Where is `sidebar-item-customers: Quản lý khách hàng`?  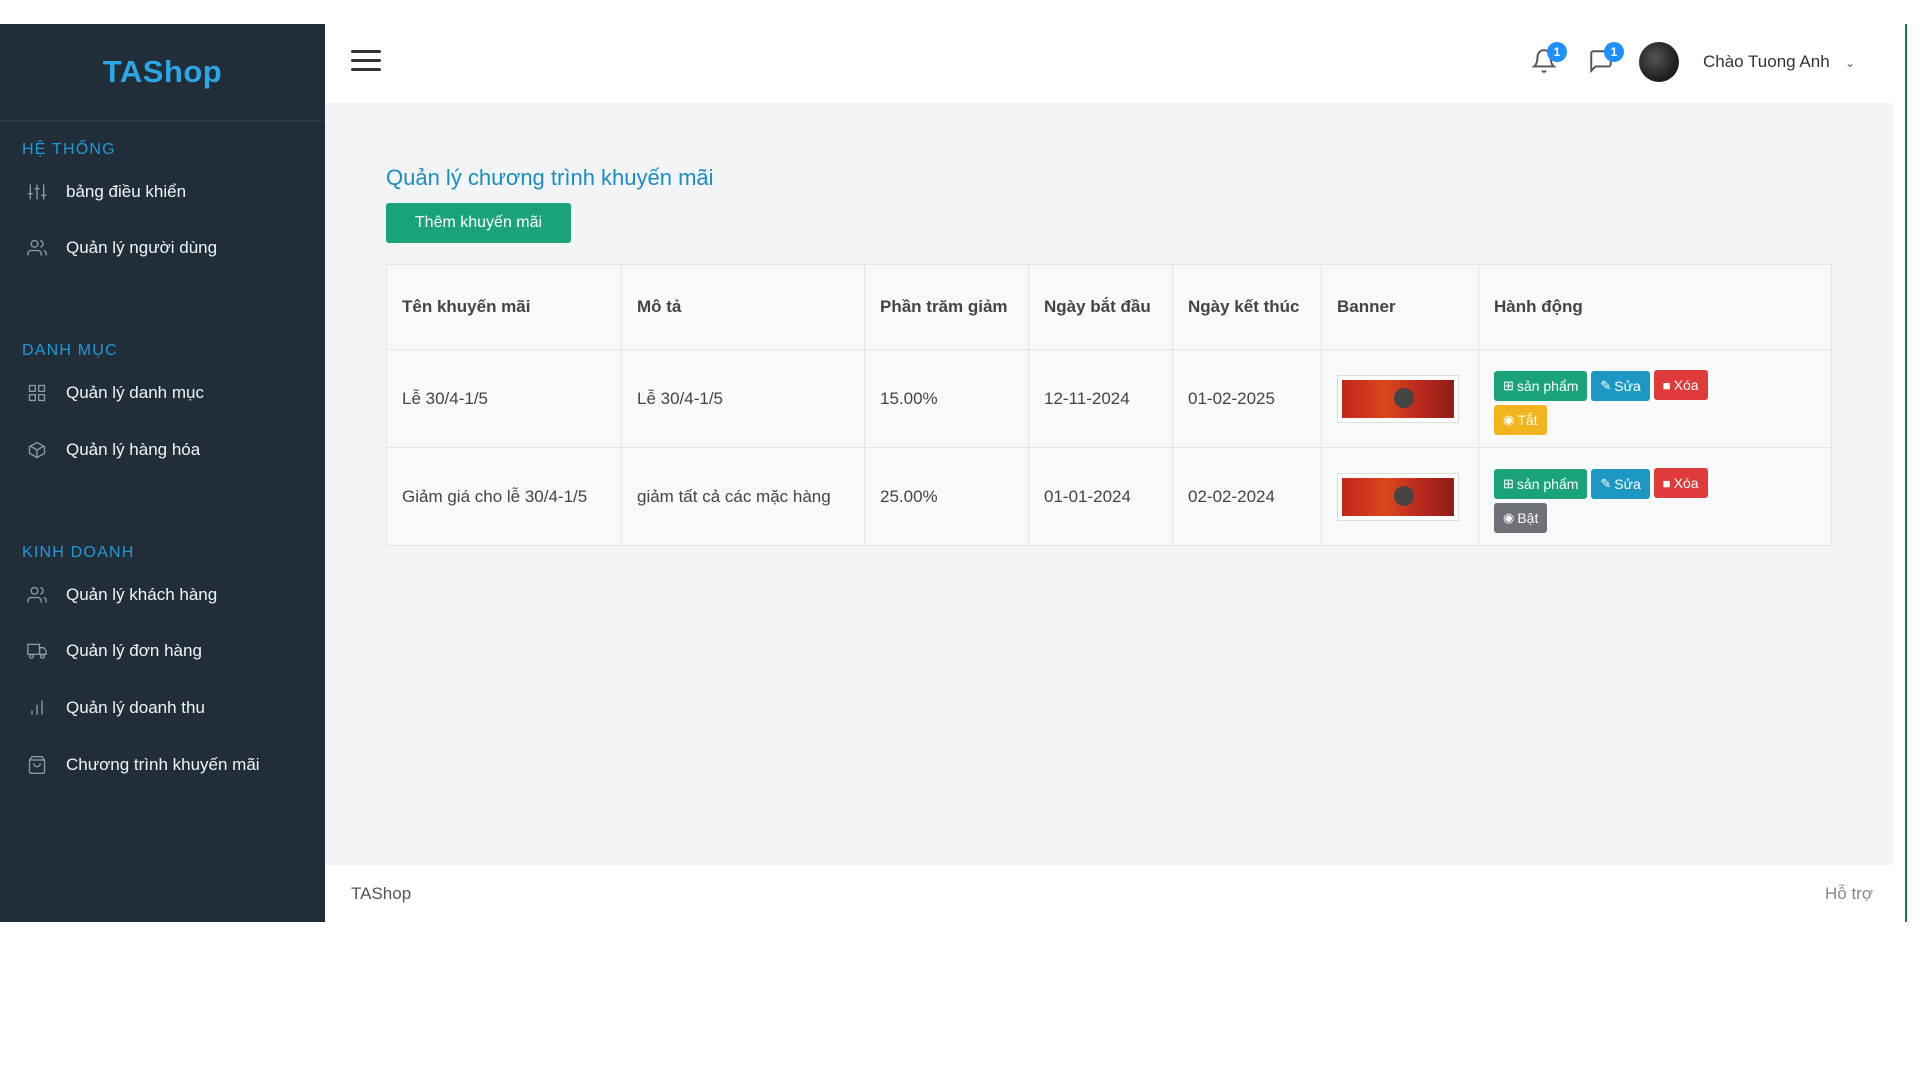
sidebar-item-customers: Quản lý khách hàng is located at coordinates (162, 595).